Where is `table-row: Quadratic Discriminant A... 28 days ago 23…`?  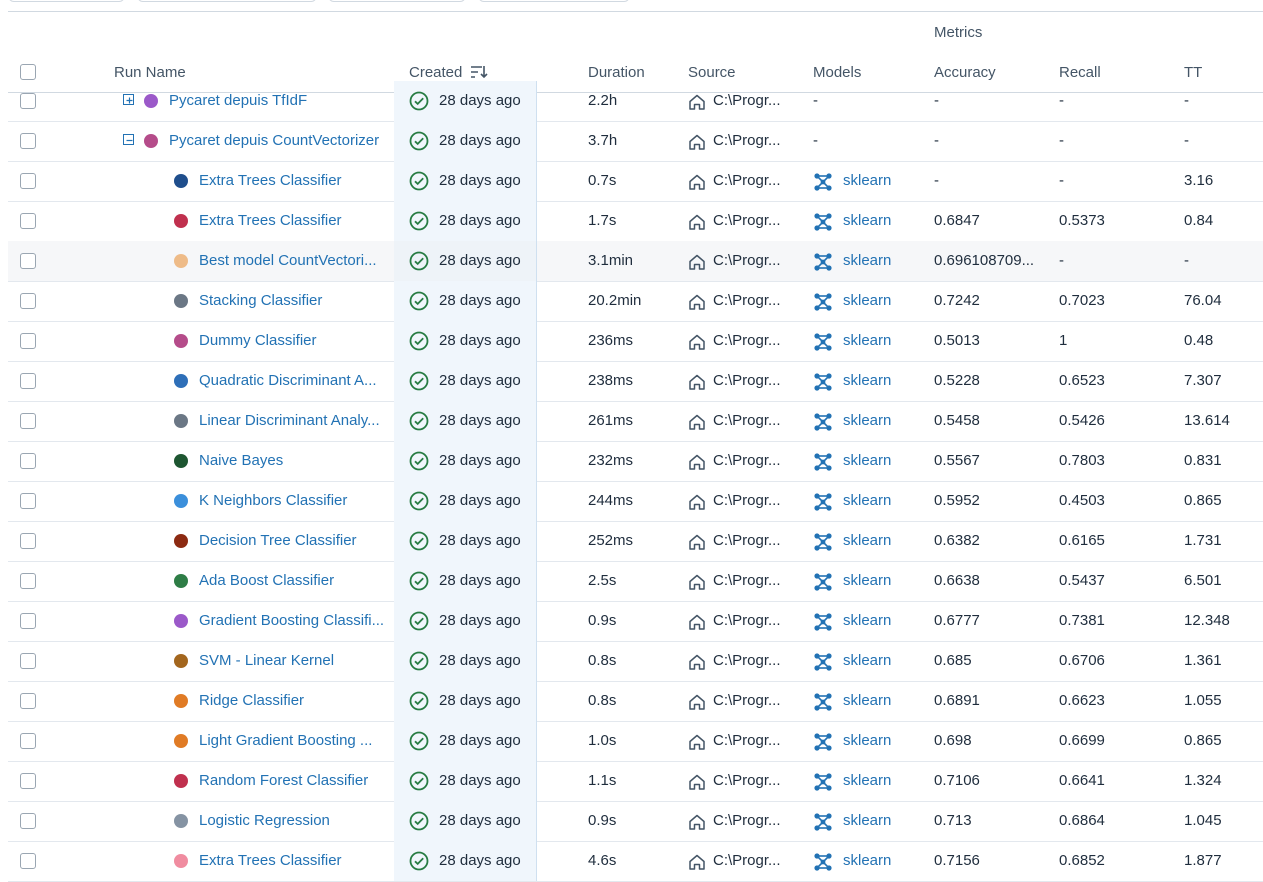
table-row: Quadratic Discriminant A... 28 days ago 23… is located at coordinates (635, 381).